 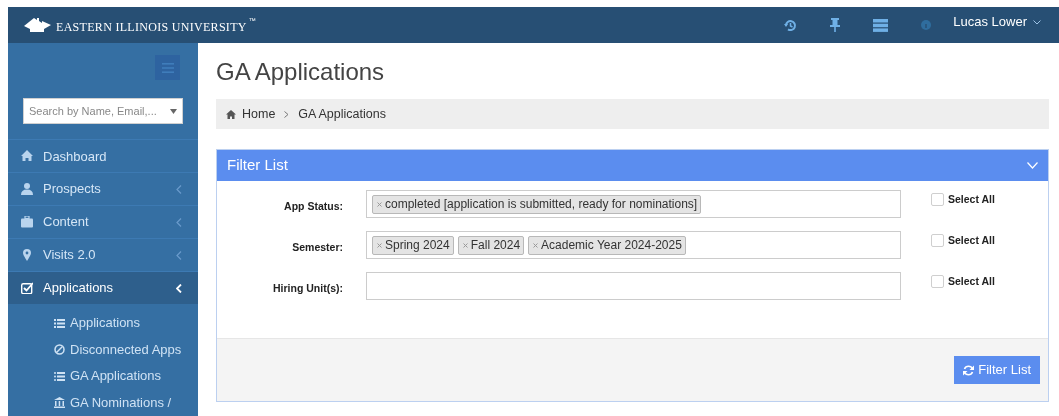 I want to click on pin-icon, so click(x=835, y=25).